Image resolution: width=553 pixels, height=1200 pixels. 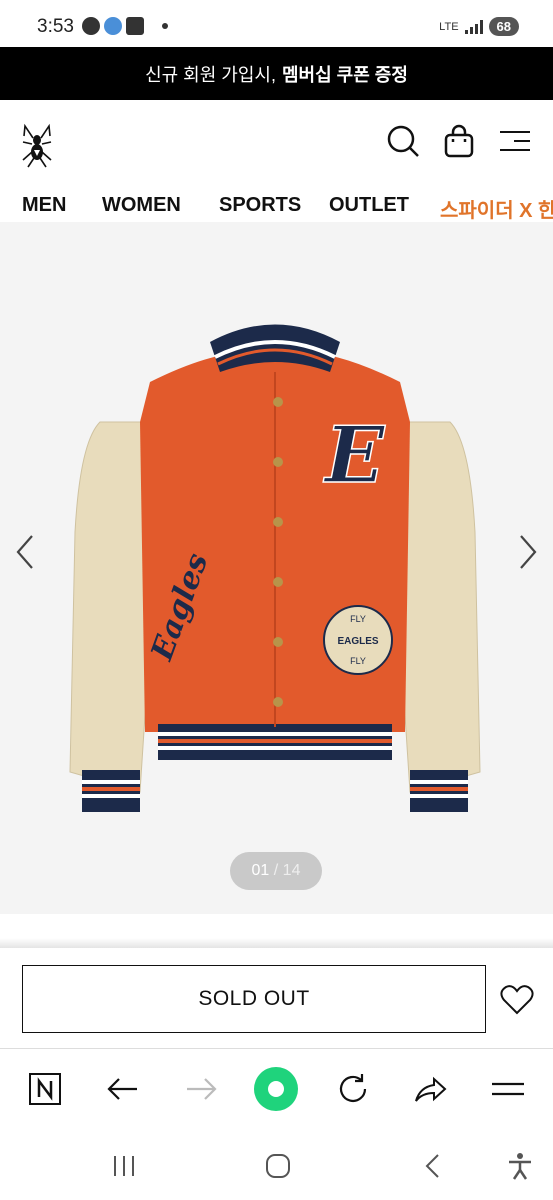 I want to click on status-right: LTE 68, so click(x=479, y=26).